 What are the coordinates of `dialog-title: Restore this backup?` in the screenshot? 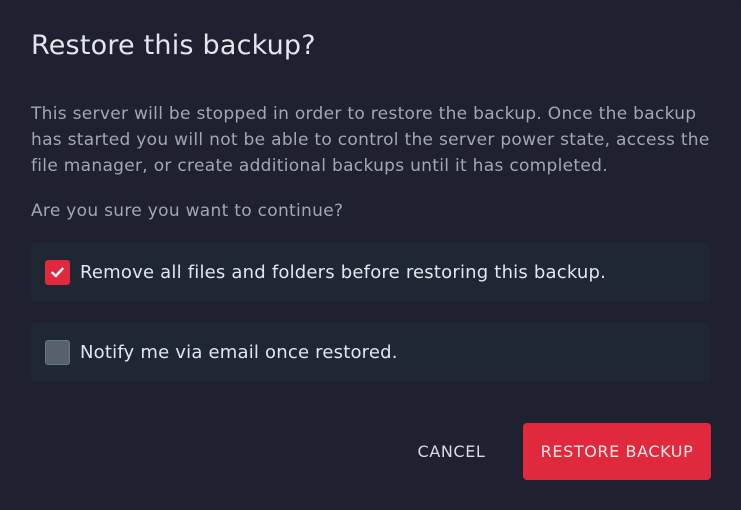 It's located at (173, 45).